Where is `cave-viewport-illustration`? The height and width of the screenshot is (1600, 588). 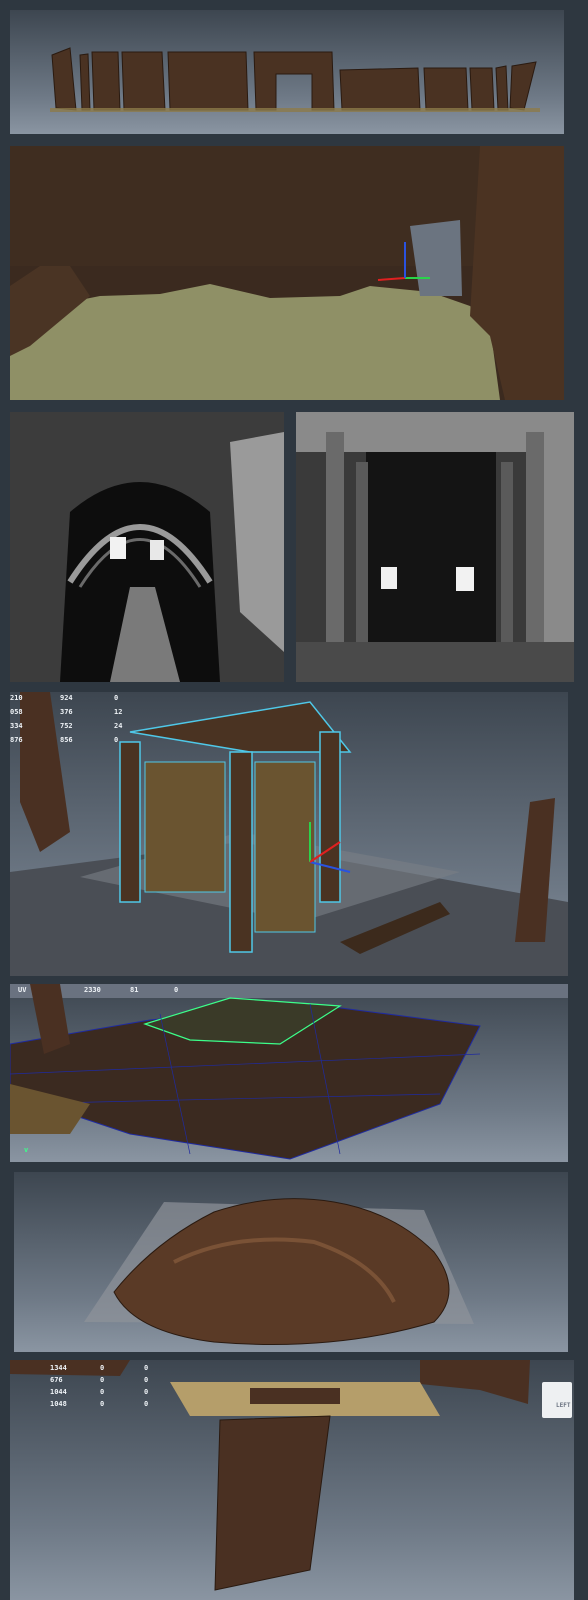
cave-viewport-illustration is located at coordinates (287, 273).